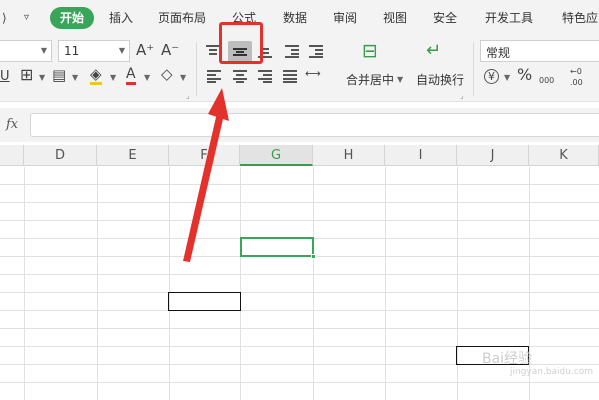  What do you see at coordinates (218, 104) in the screenshot?
I see `annotation-arrow-head` at bounding box center [218, 104].